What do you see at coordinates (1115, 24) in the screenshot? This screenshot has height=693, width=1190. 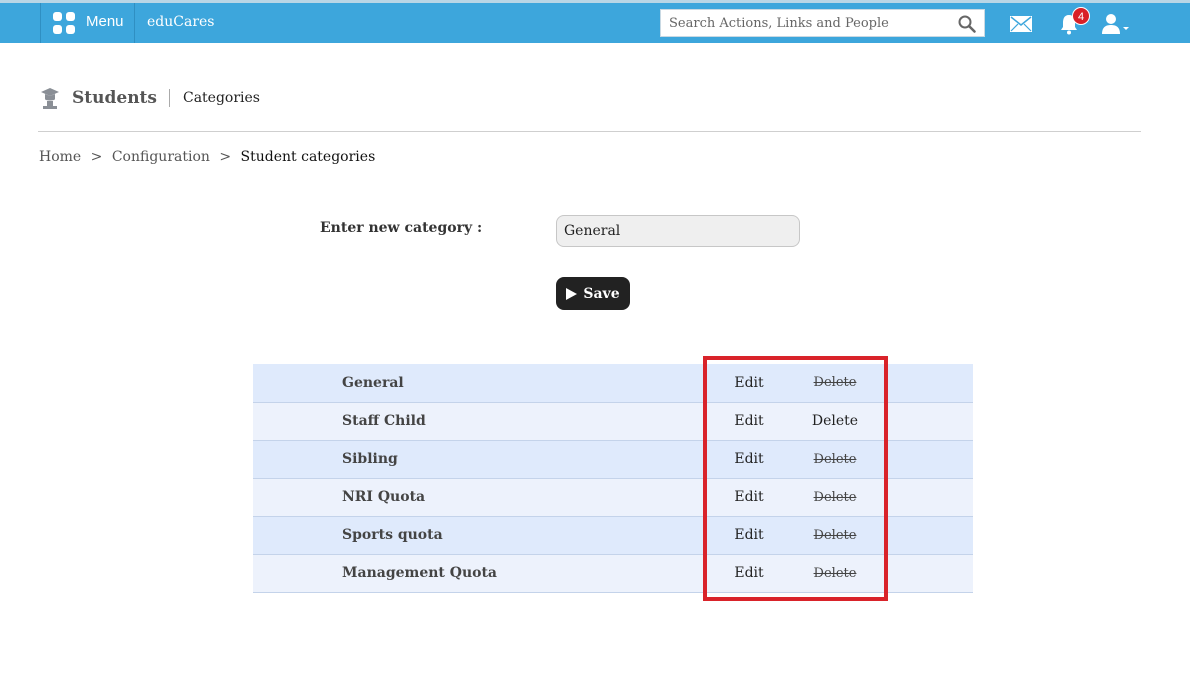 I see `user-icon` at bounding box center [1115, 24].